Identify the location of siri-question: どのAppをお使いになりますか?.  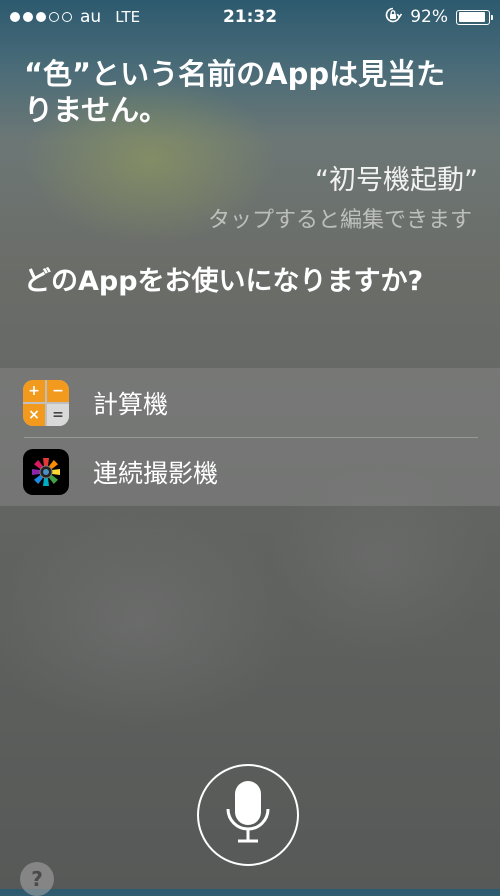
(224, 281).